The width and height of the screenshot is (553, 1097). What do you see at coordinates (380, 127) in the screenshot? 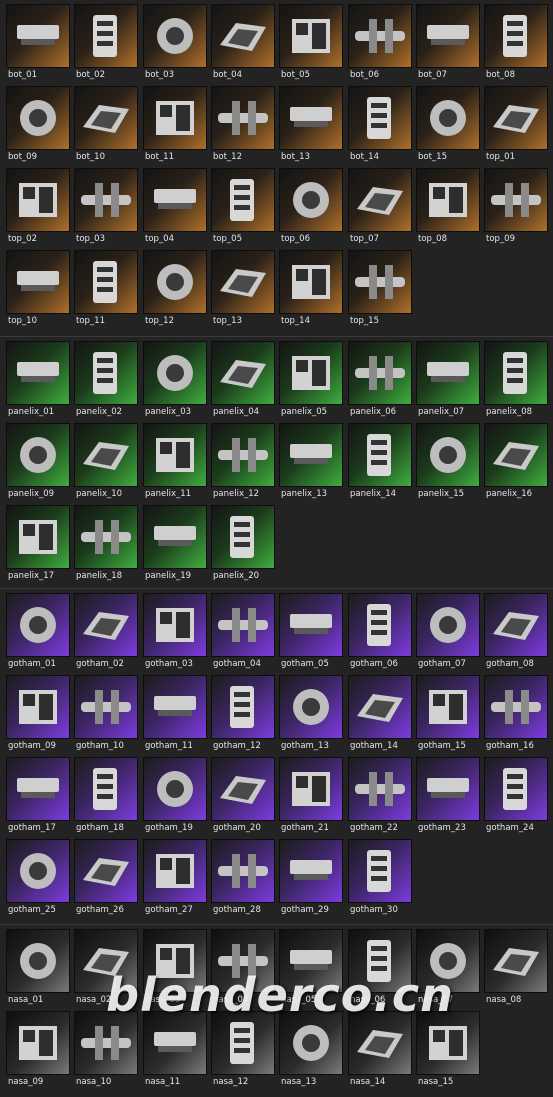
I see `asset-tile: bot_14` at bounding box center [380, 127].